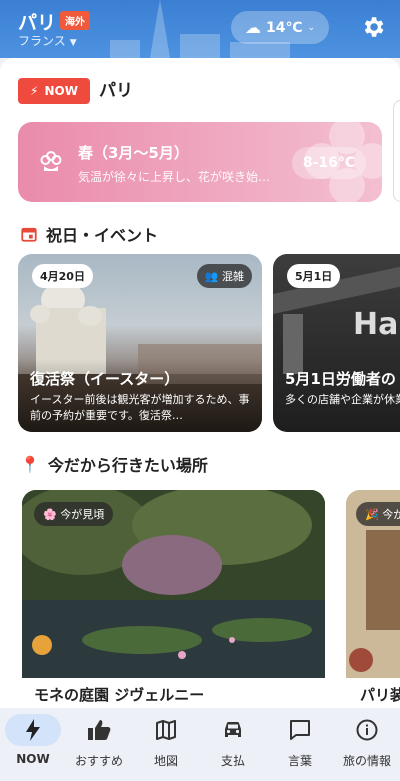 The height and width of the screenshot is (781, 400). What do you see at coordinates (165, 761) in the screenshot?
I see `nav-label: 地図` at bounding box center [165, 761].